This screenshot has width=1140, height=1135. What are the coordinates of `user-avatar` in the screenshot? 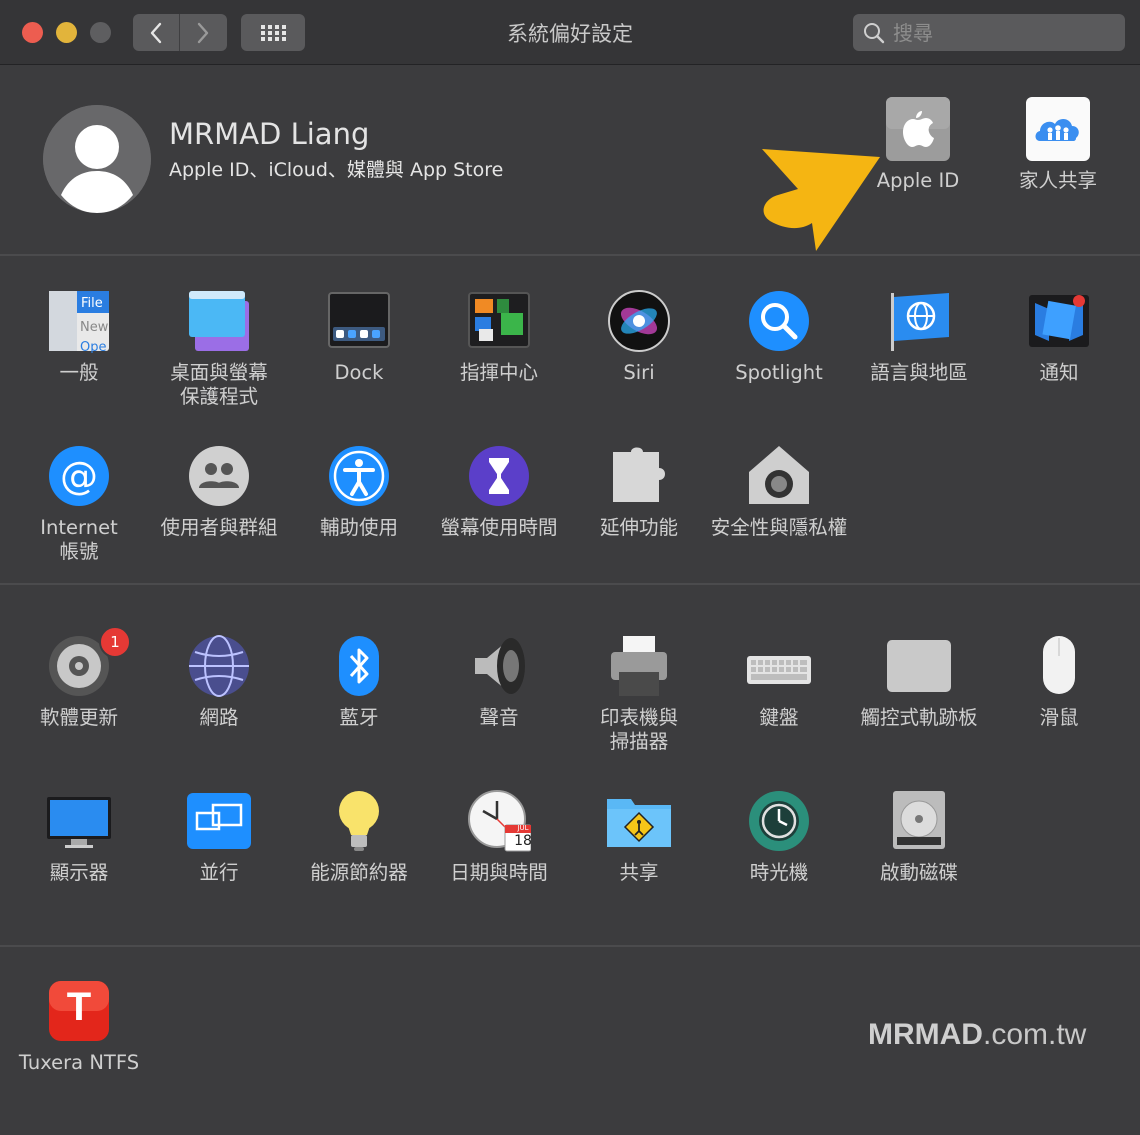 It's located at (97, 159).